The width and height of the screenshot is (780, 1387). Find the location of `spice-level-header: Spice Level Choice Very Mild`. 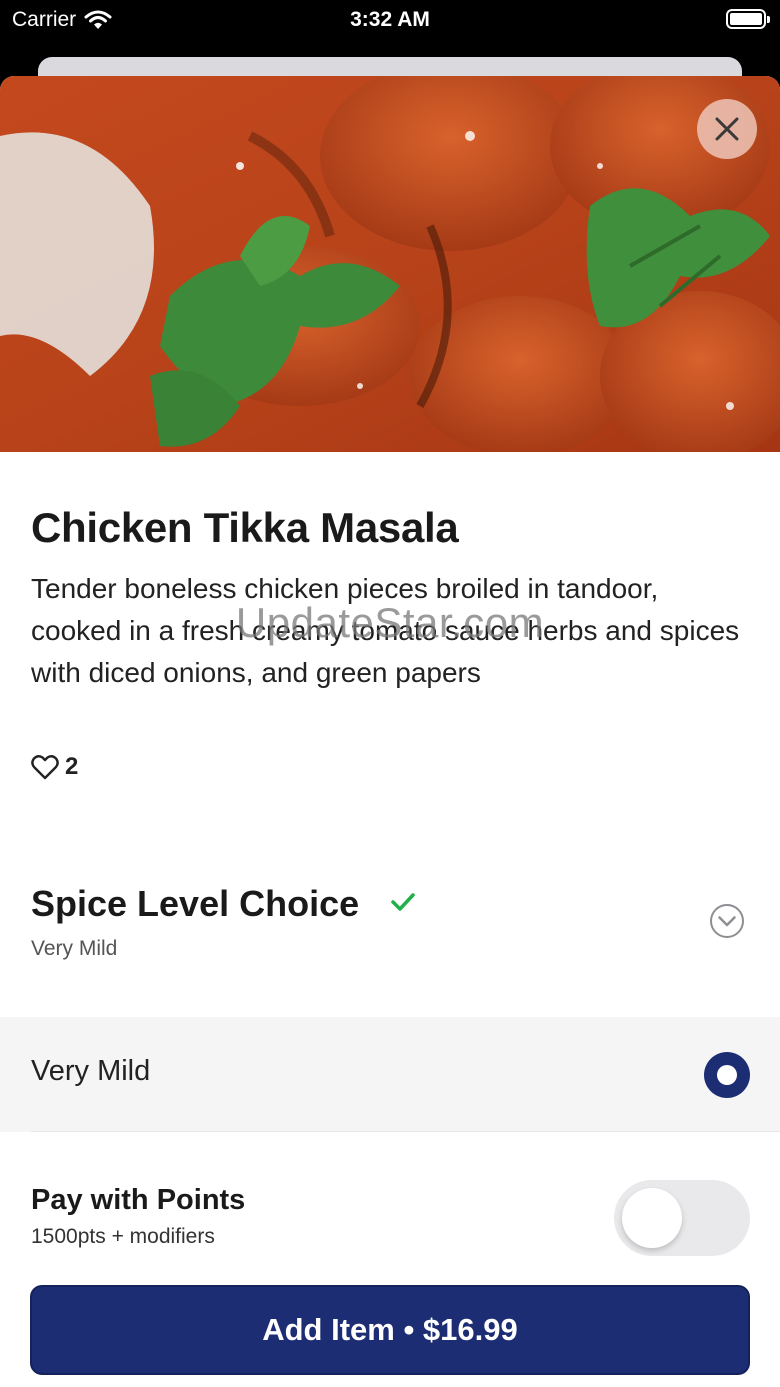

spice-level-header: Spice Level Choice Very Mild is located at coordinates (390, 926).